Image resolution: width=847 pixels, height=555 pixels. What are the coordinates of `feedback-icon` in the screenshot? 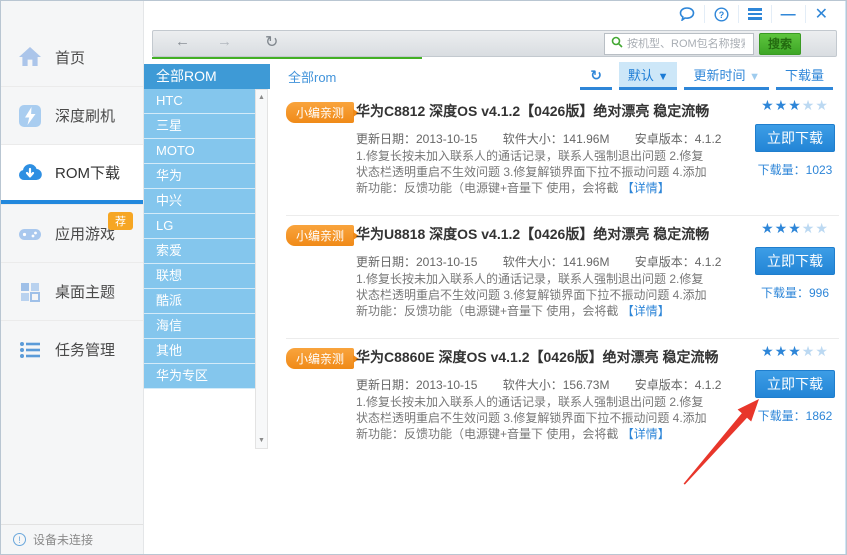 It's located at (687, 14).